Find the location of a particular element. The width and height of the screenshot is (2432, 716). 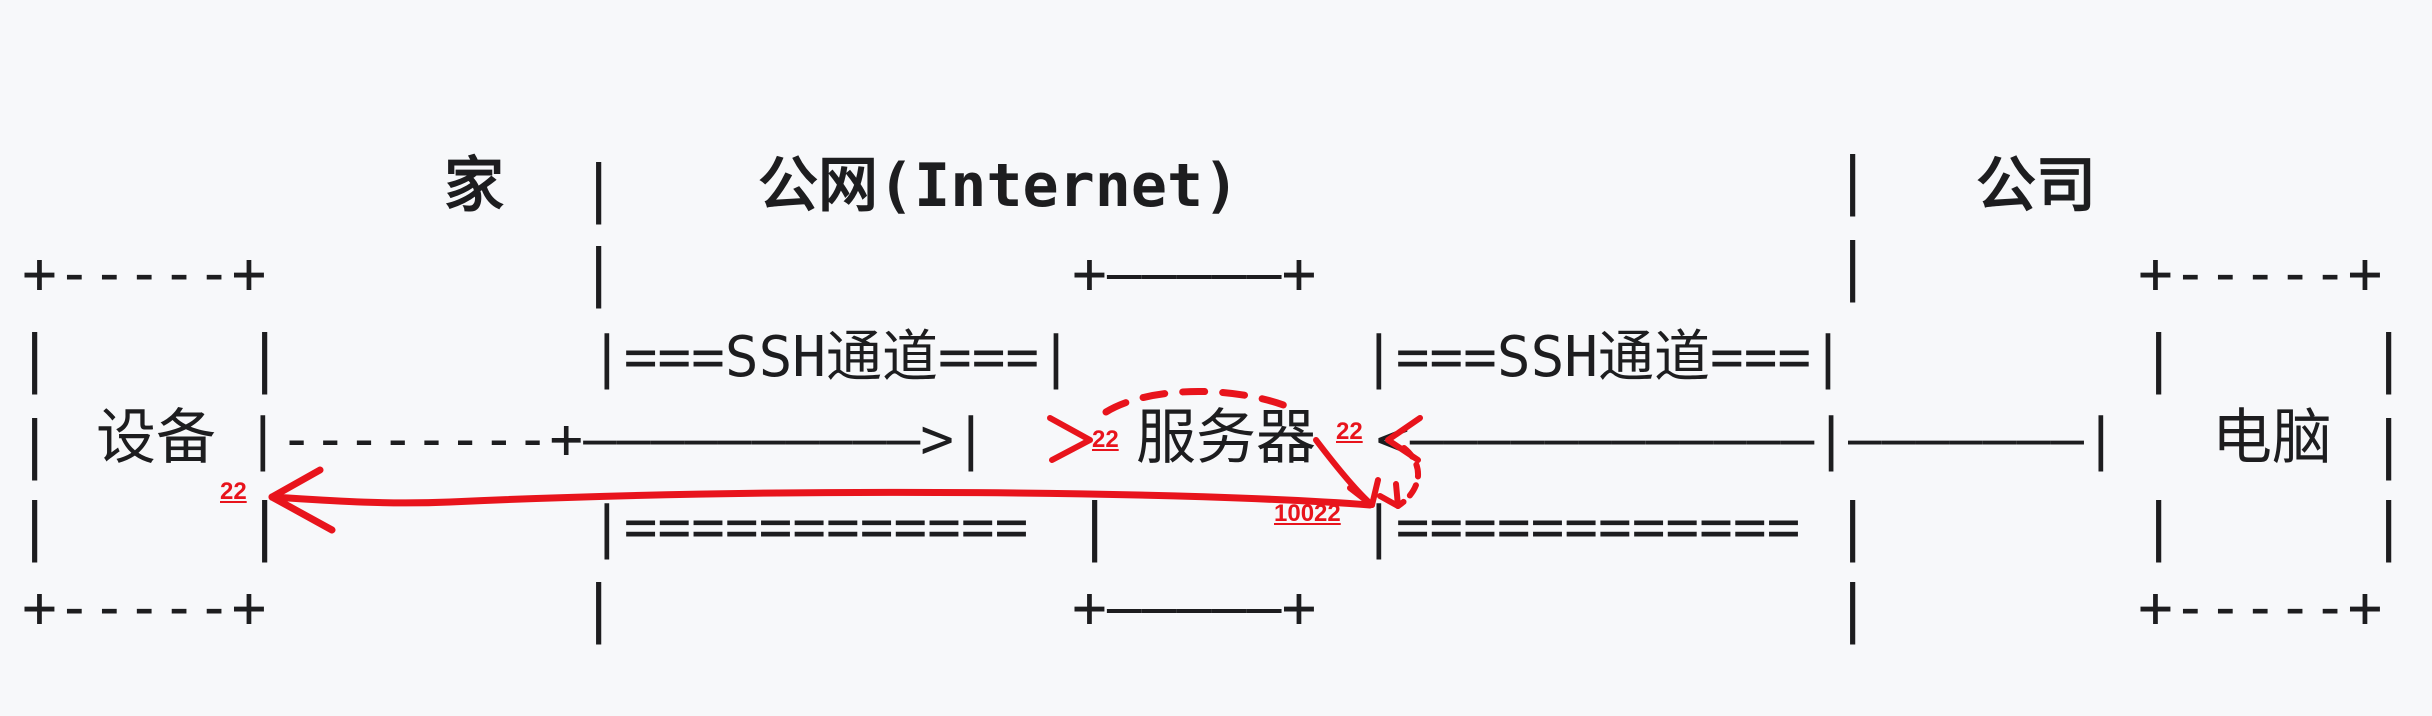

server-in-arrow-icon is located at coordinates (1070, 439).